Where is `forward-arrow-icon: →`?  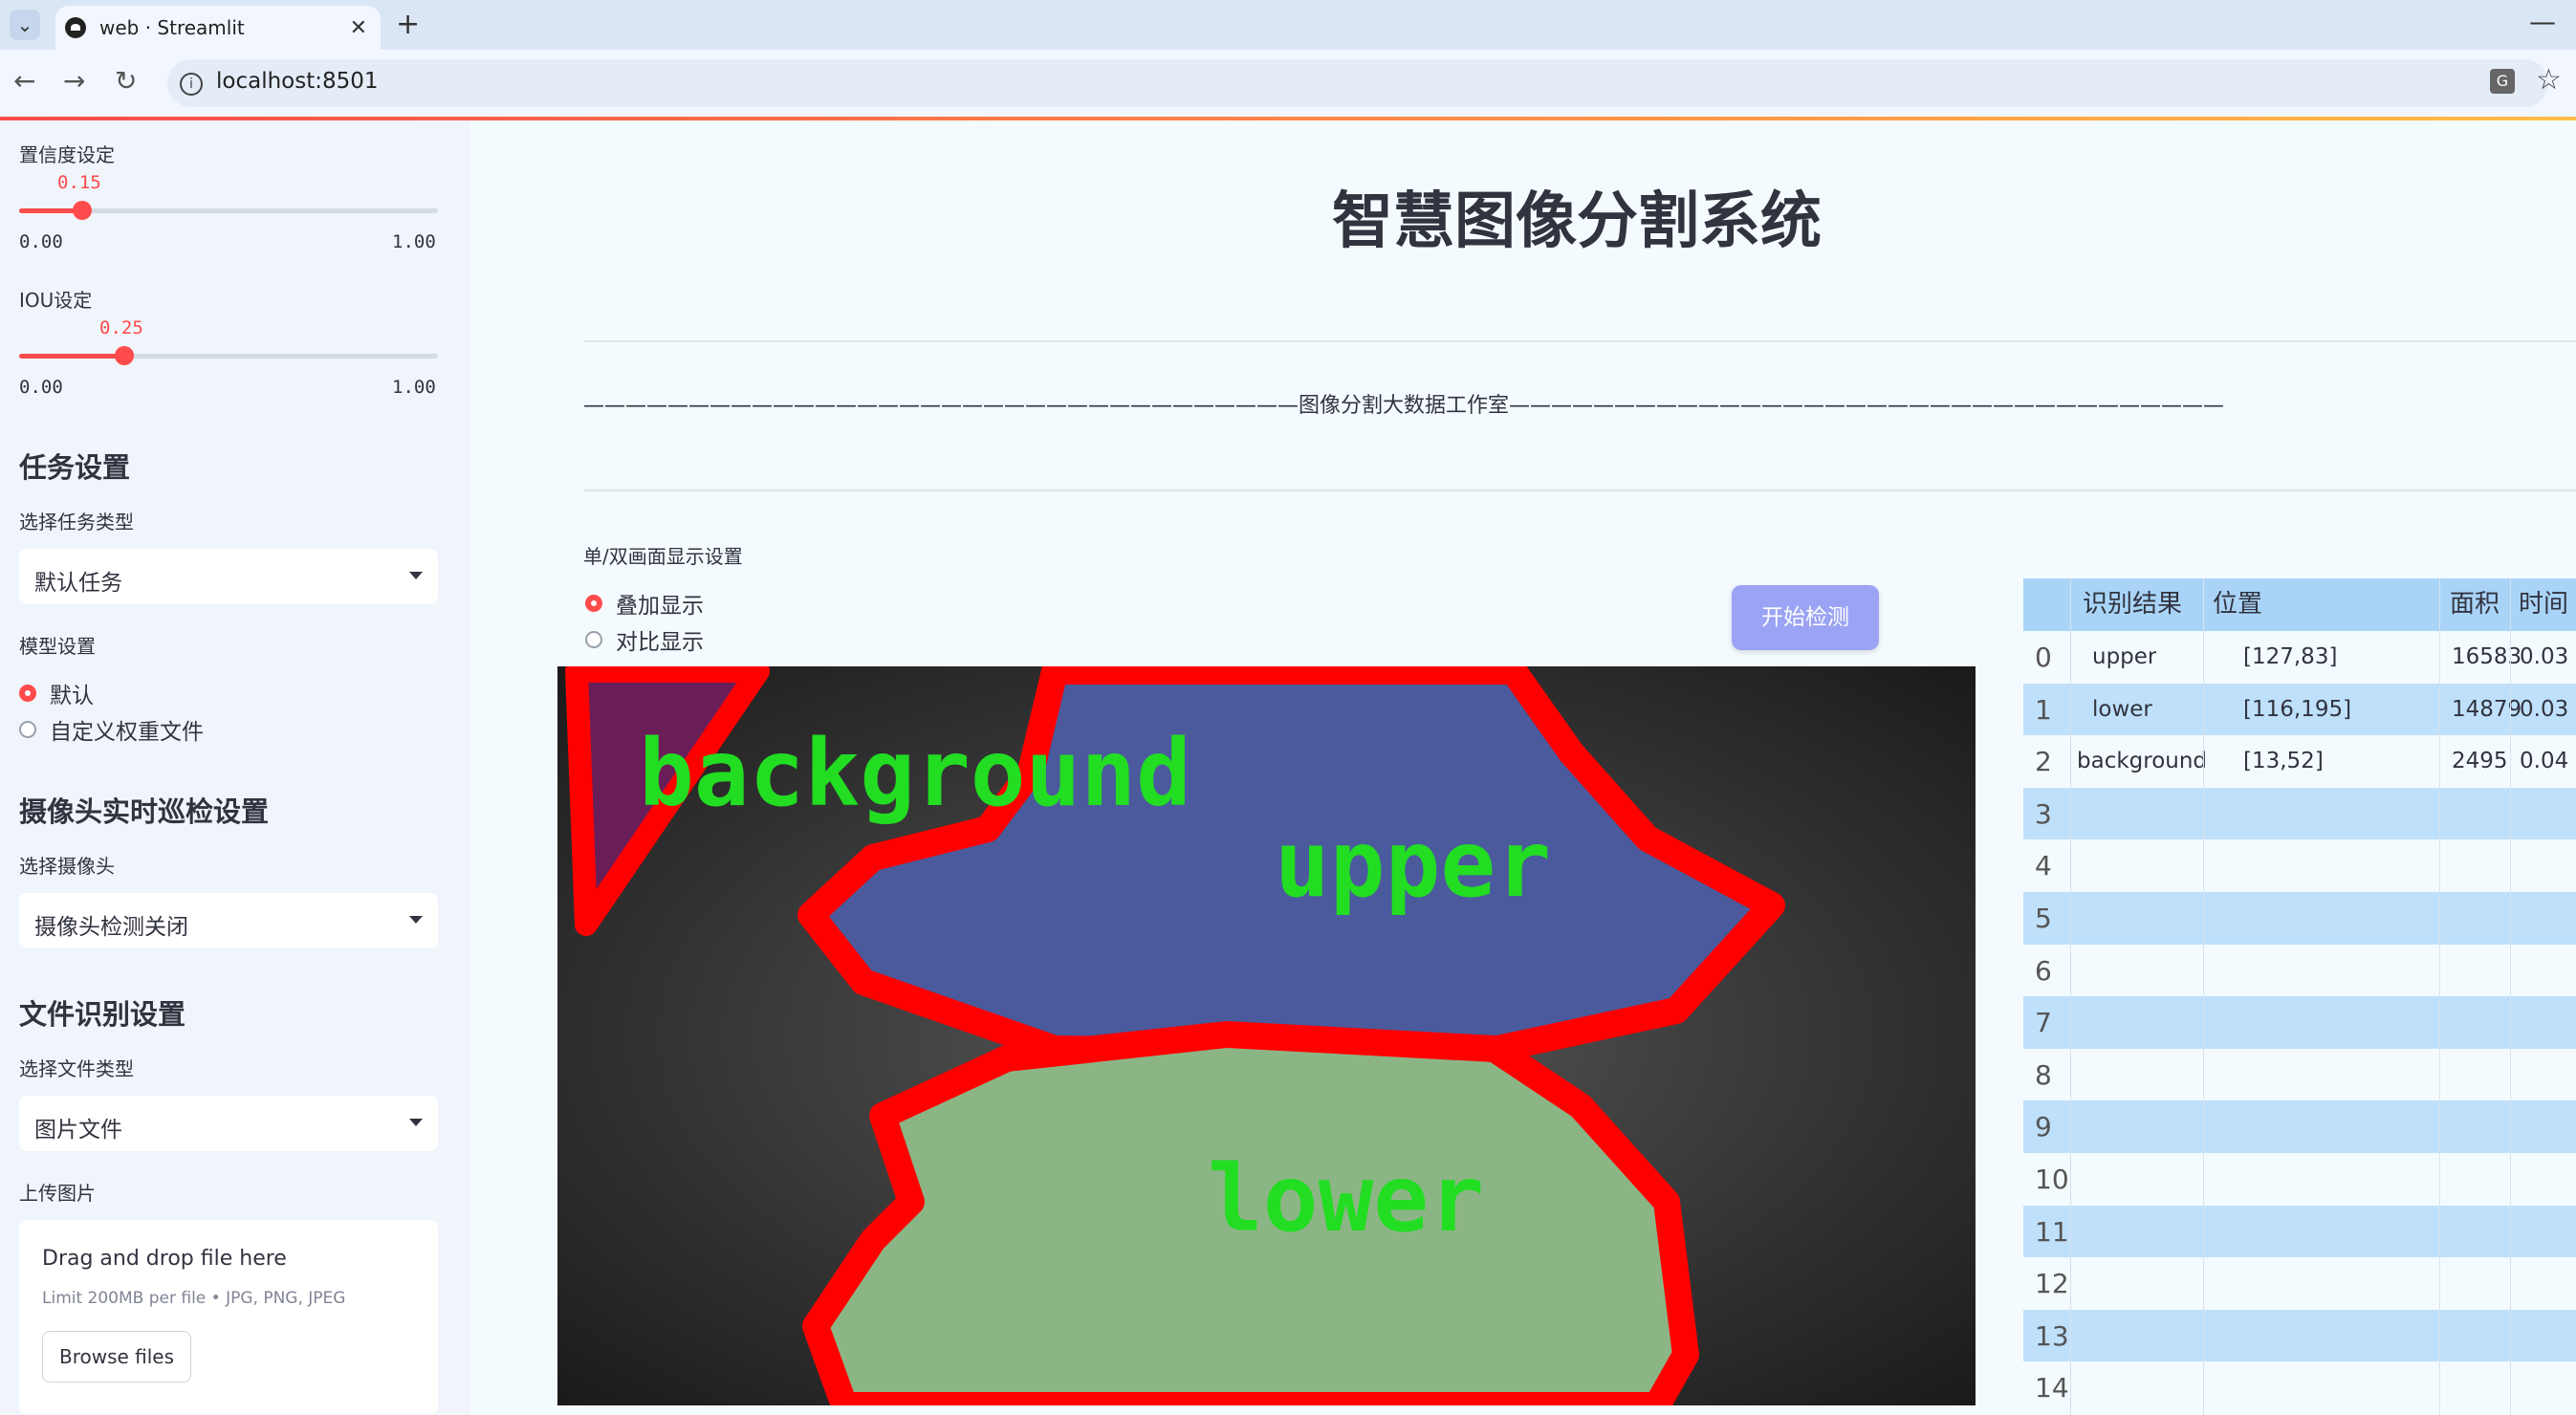
forward-arrow-icon: → is located at coordinates (74, 81).